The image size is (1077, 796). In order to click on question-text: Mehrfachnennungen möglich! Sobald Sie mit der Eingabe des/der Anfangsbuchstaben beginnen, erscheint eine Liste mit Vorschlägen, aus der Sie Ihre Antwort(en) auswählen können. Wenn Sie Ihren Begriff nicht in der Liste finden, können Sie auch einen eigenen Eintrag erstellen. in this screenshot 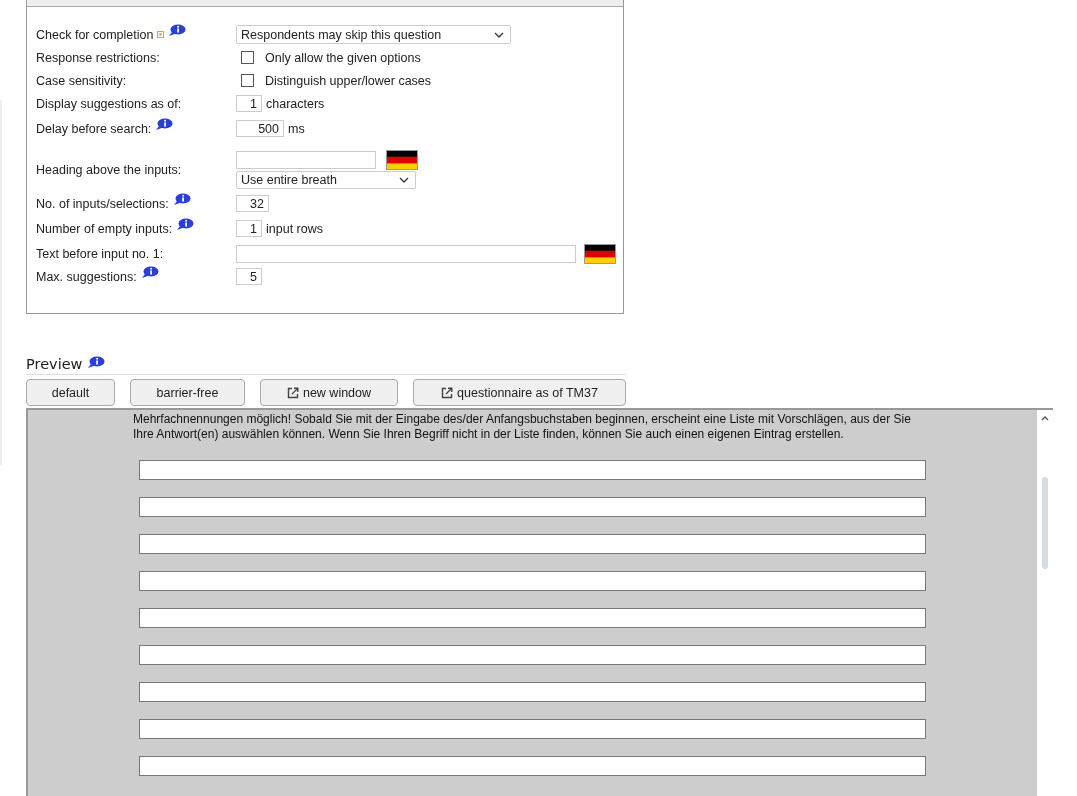, I will do `click(522, 427)`.